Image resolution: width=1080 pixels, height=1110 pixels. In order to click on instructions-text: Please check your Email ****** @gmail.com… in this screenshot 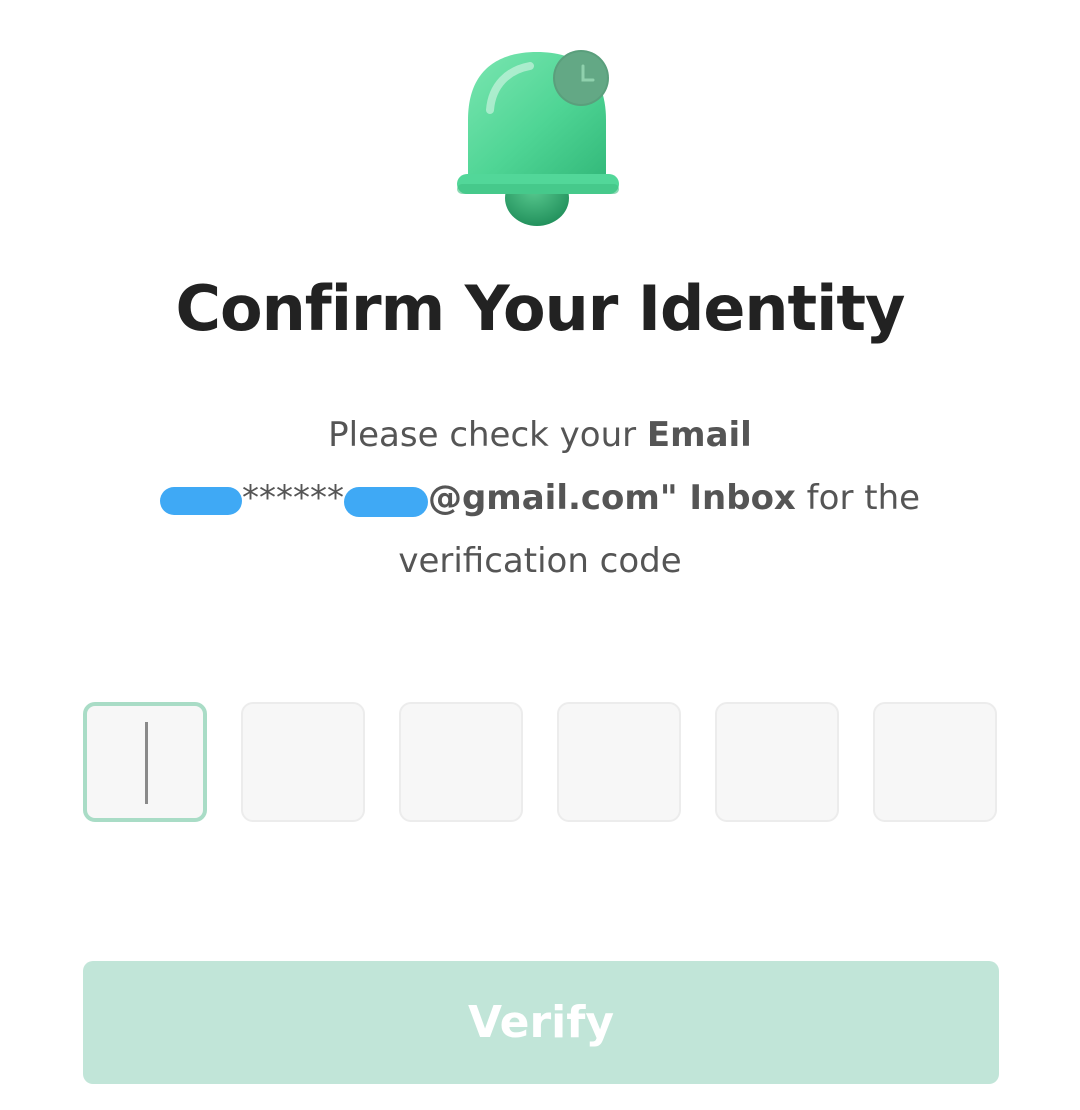, I will do `click(540, 498)`.